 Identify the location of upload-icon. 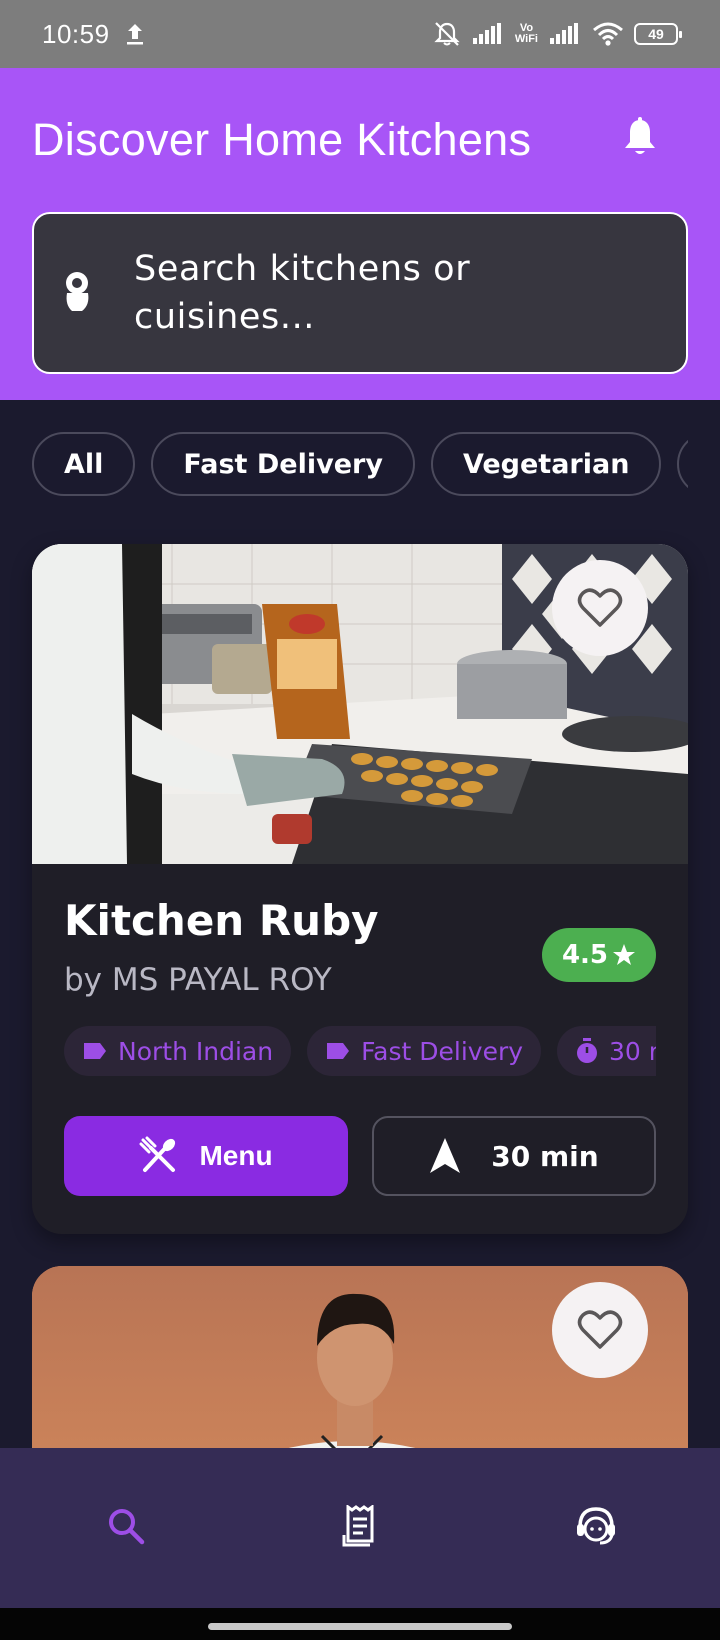
(134, 34).